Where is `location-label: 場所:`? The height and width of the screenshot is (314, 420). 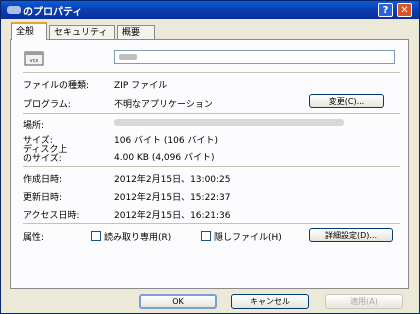 location-label: 場所: is located at coordinates (34, 126).